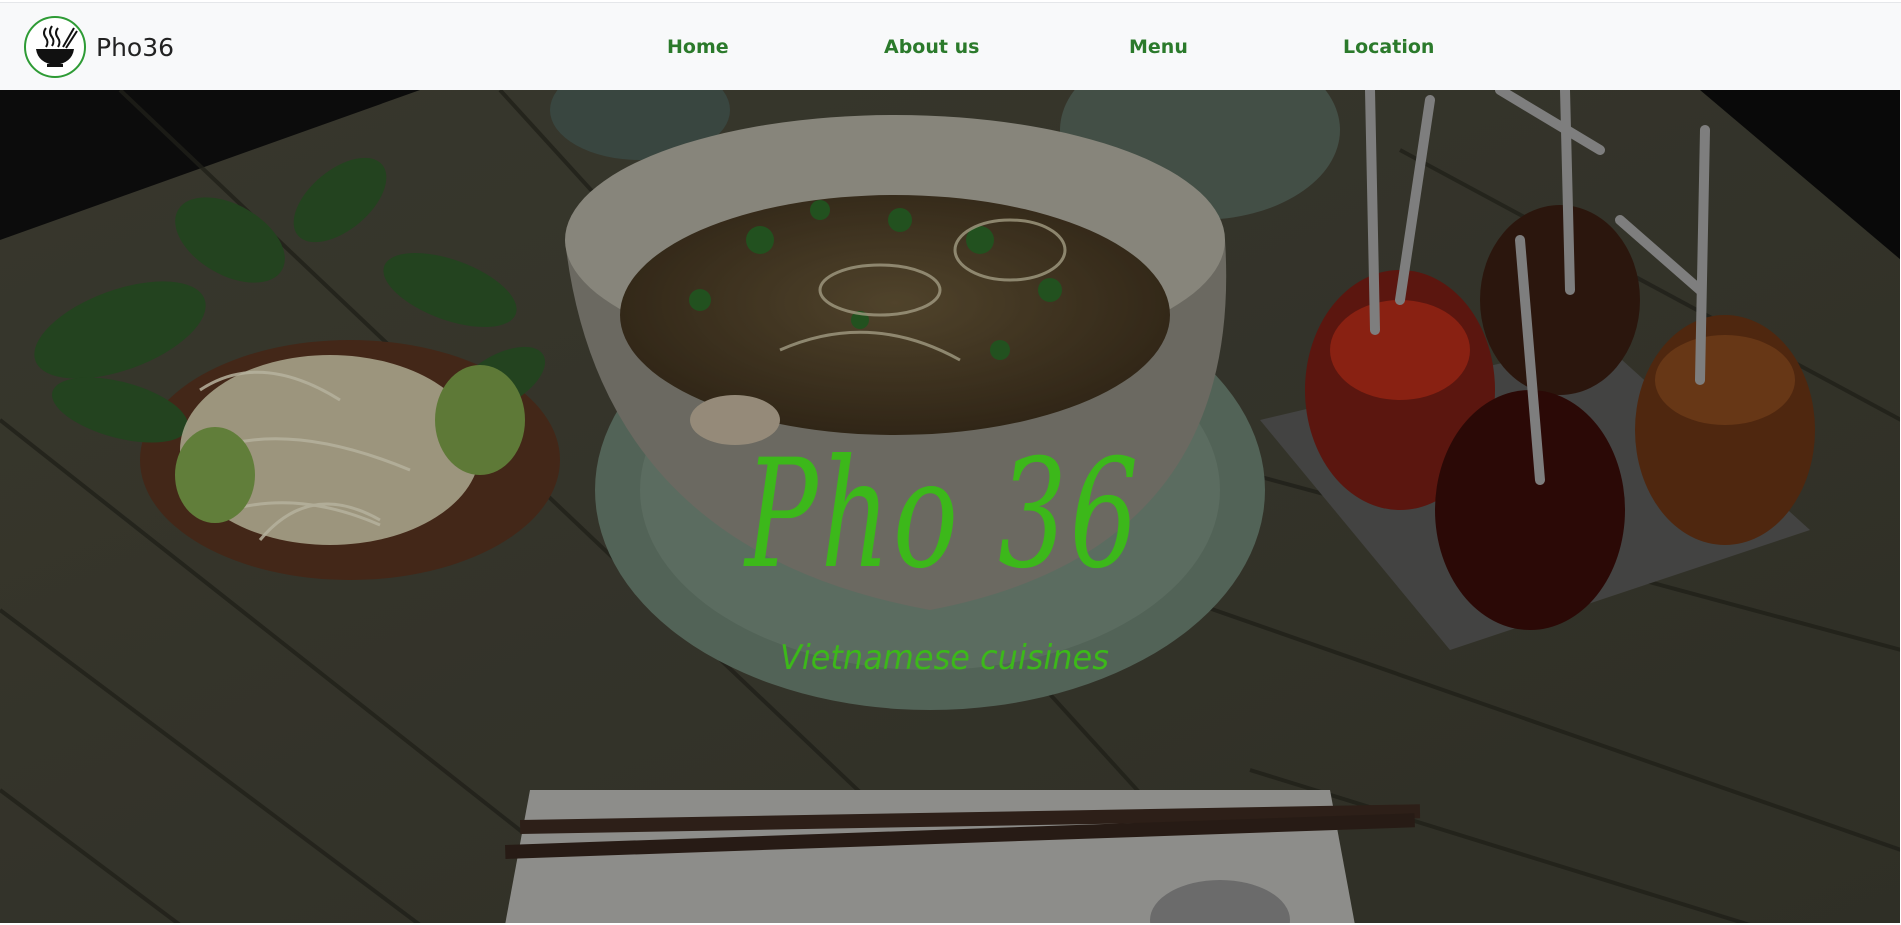  What do you see at coordinates (698, 47) in the screenshot?
I see `nav-home: Home` at bounding box center [698, 47].